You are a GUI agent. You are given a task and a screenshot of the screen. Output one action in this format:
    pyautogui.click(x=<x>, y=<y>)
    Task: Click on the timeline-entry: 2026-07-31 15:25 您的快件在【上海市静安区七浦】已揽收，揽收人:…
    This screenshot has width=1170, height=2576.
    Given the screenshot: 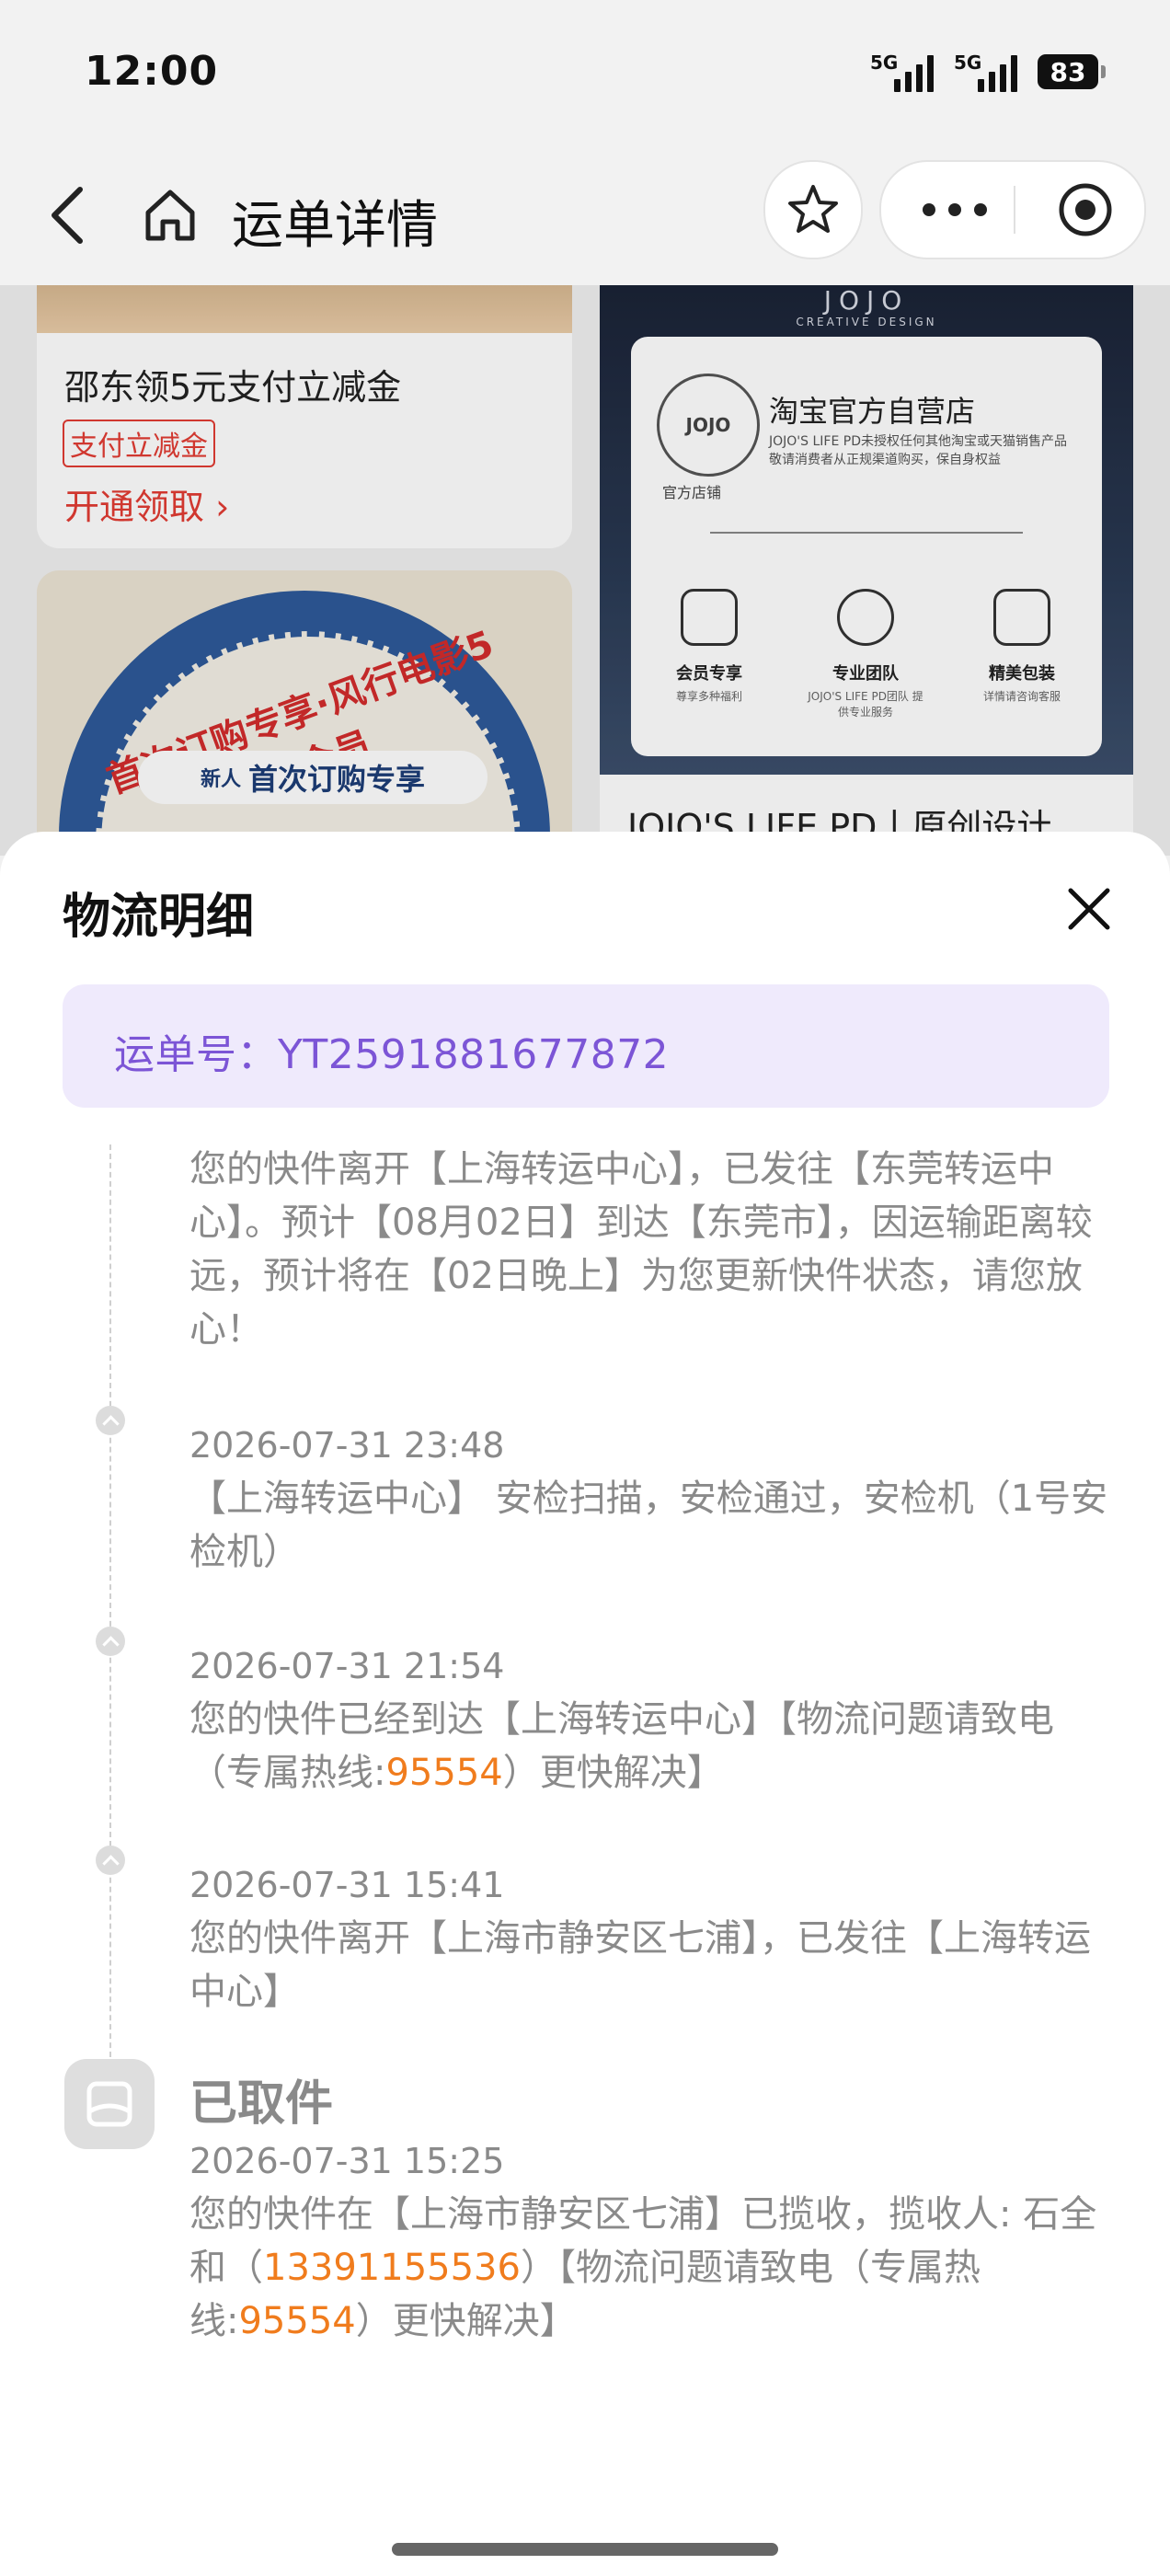 What is the action you would take?
    pyautogui.click(x=649, y=2241)
    